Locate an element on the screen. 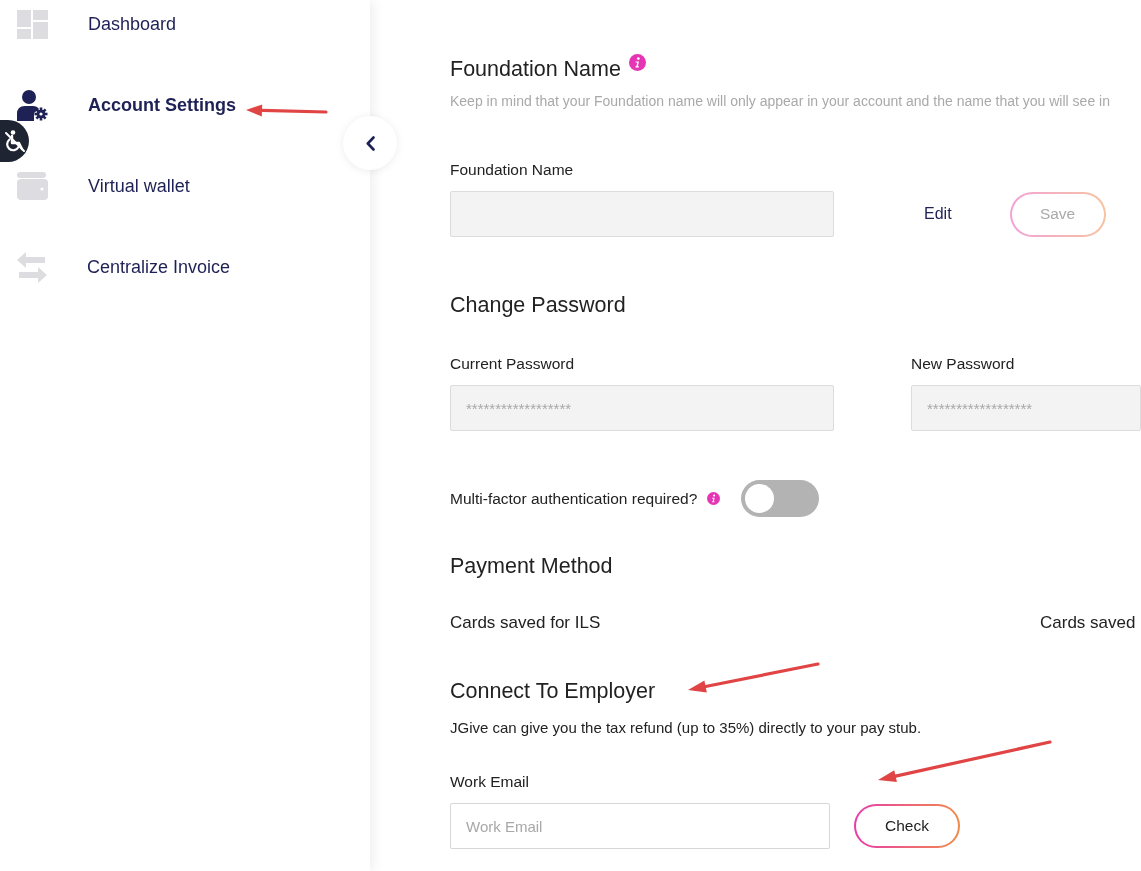 Image resolution: width=1141 pixels, height=871 pixels. column-heading: Cards saved for ILS is located at coordinates (525, 623).